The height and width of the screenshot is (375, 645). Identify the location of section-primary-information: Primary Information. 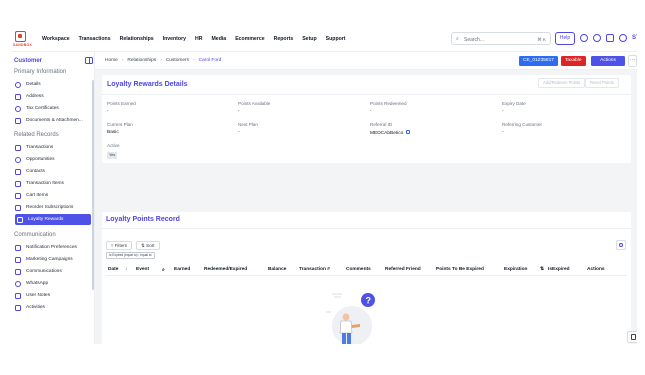
(40, 72).